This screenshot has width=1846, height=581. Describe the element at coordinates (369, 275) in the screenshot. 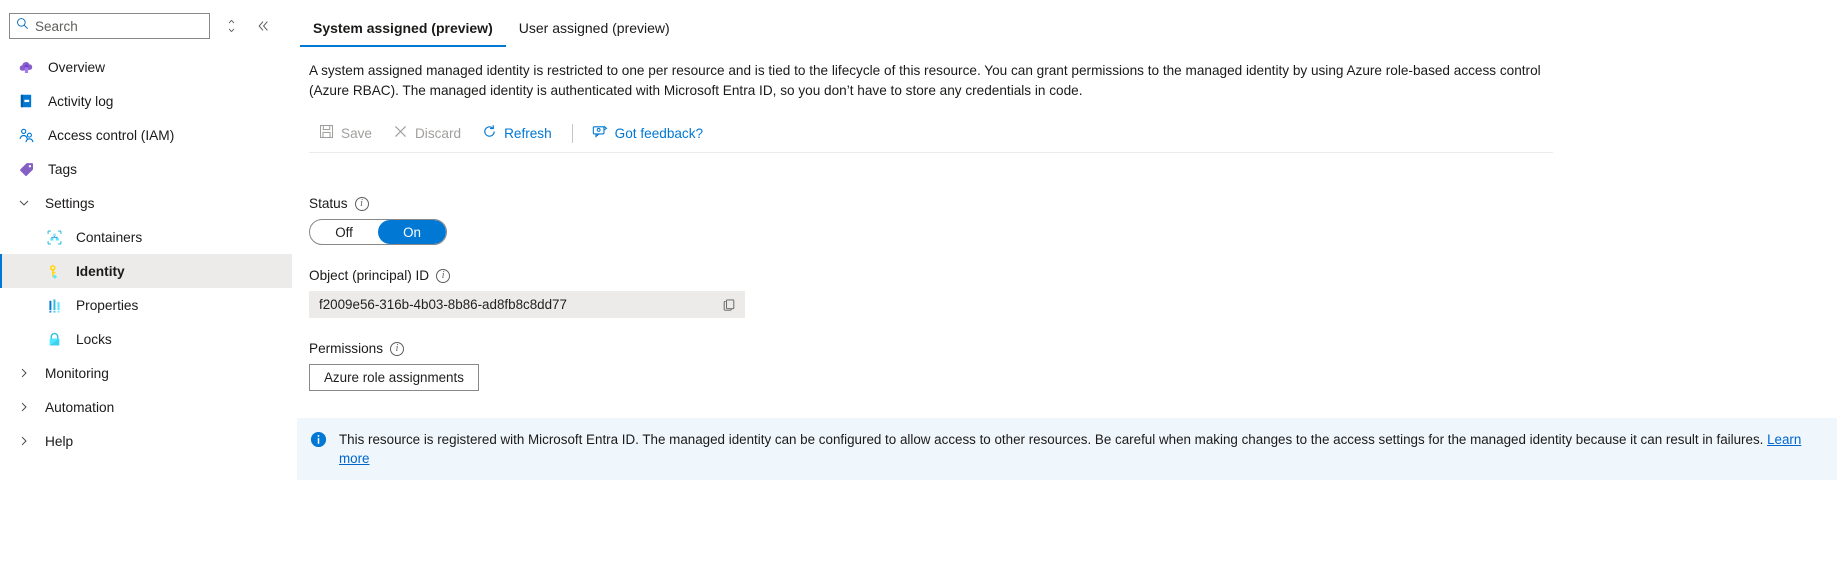

I see `object-id-label: Object (principal) ID` at that location.